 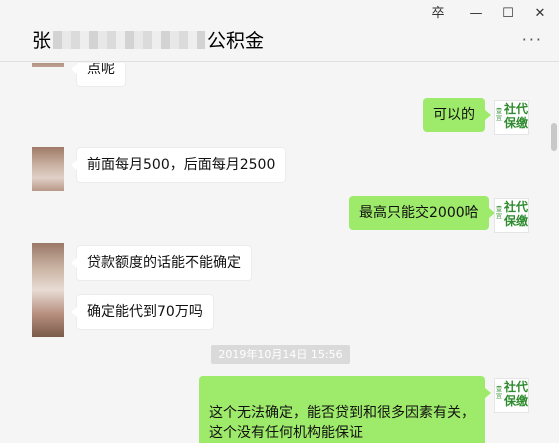 I want to click on chat-title-suffix: 公积金, so click(x=236, y=41).